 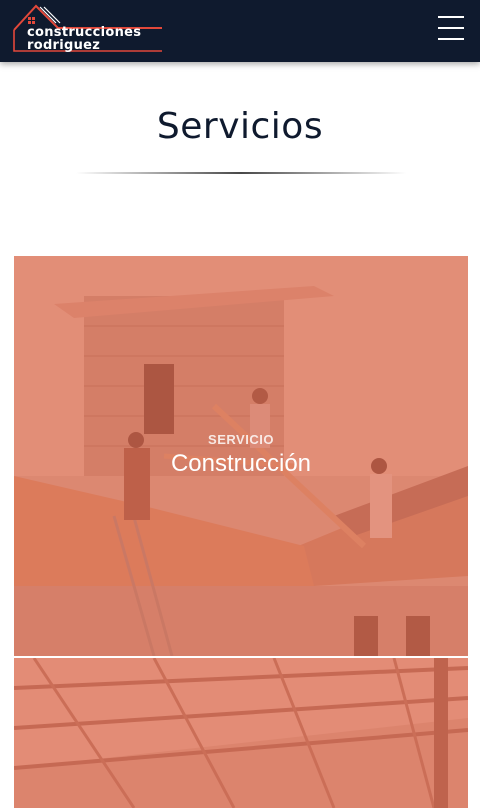 What do you see at coordinates (240, 31) in the screenshot?
I see `top-navbar: construcciones rodriguez` at bounding box center [240, 31].